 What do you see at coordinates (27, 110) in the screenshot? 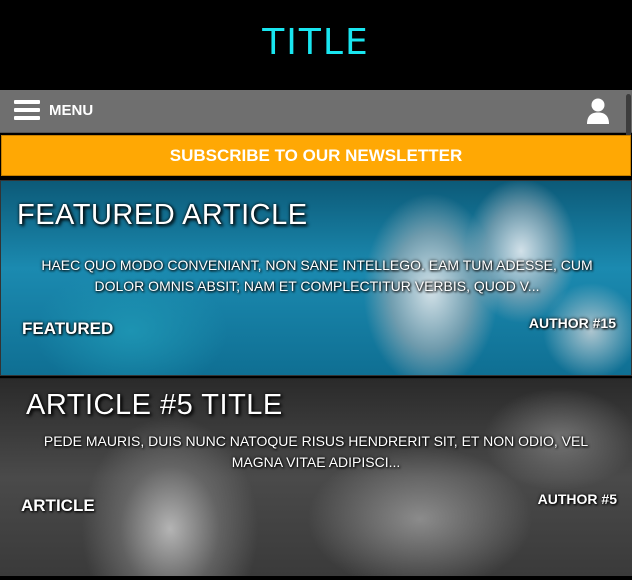
I see `hamburger-icon` at bounding box center [27, 110].